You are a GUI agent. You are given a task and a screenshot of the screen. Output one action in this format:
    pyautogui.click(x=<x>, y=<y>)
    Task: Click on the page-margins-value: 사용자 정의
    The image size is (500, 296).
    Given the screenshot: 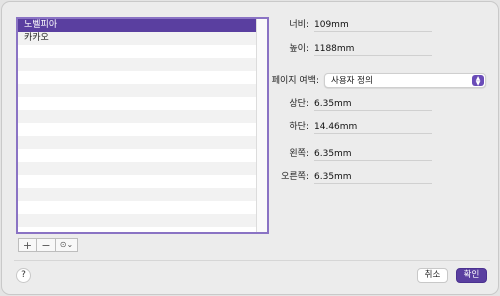 What is the action you would take?
    pyautogui.click(x=352, y=81)
    